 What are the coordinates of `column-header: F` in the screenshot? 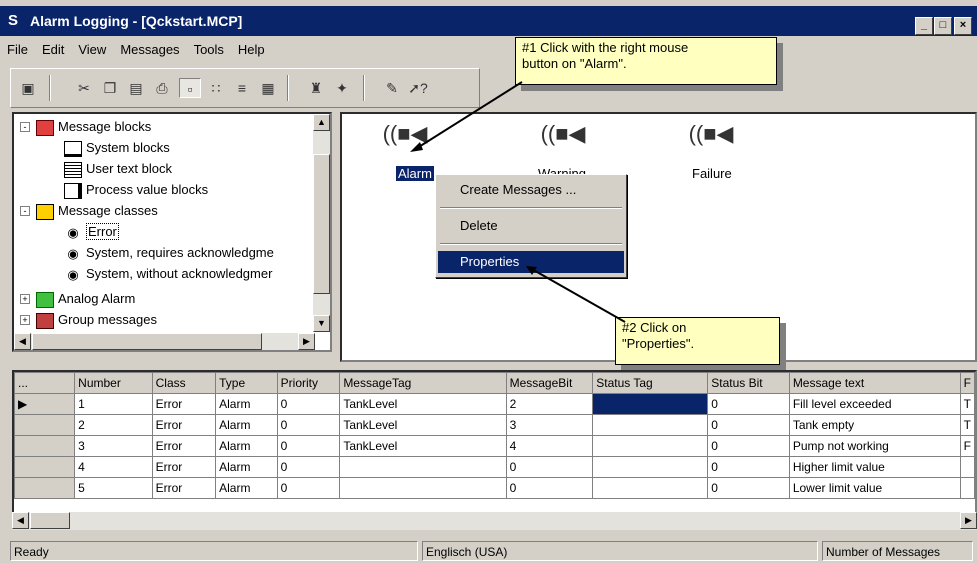 It's located at (967, 383).